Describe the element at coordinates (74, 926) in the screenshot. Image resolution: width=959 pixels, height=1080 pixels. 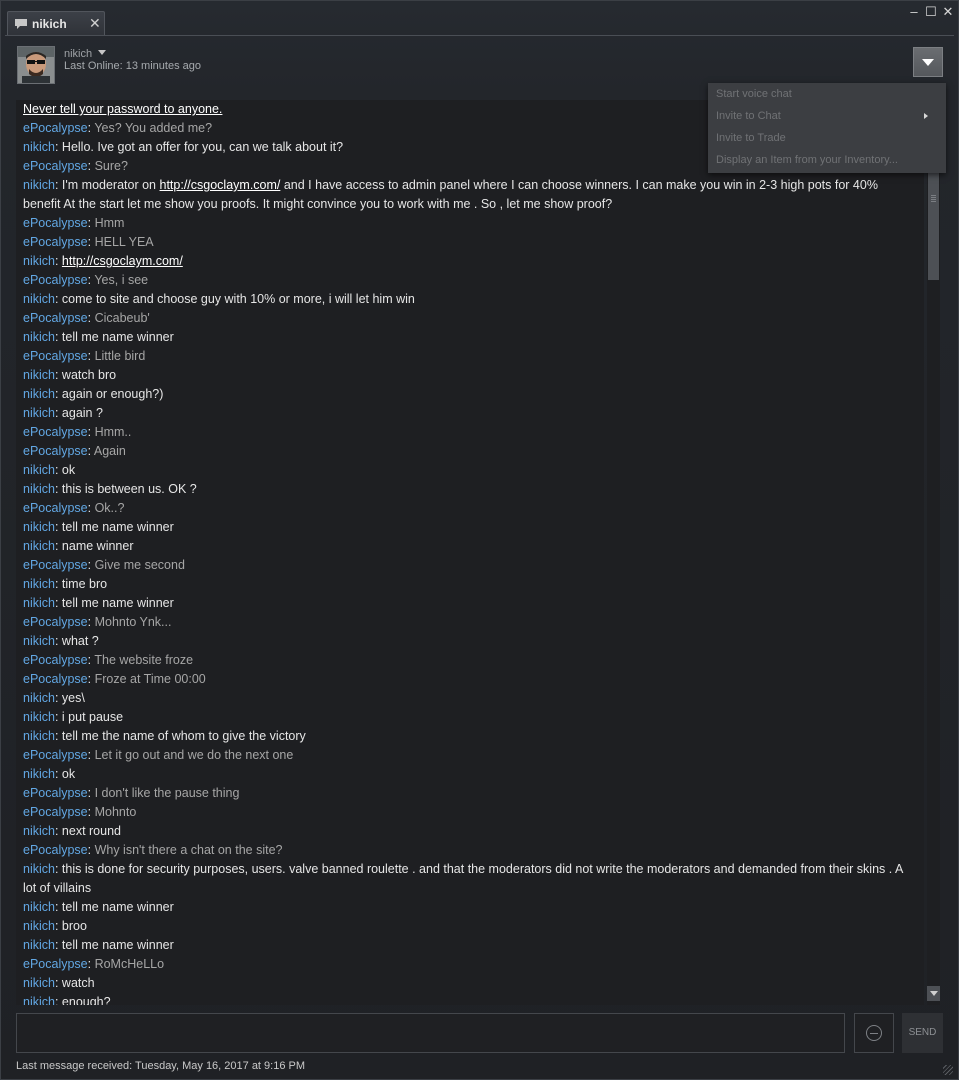
I see `message-text: broo` at that location.